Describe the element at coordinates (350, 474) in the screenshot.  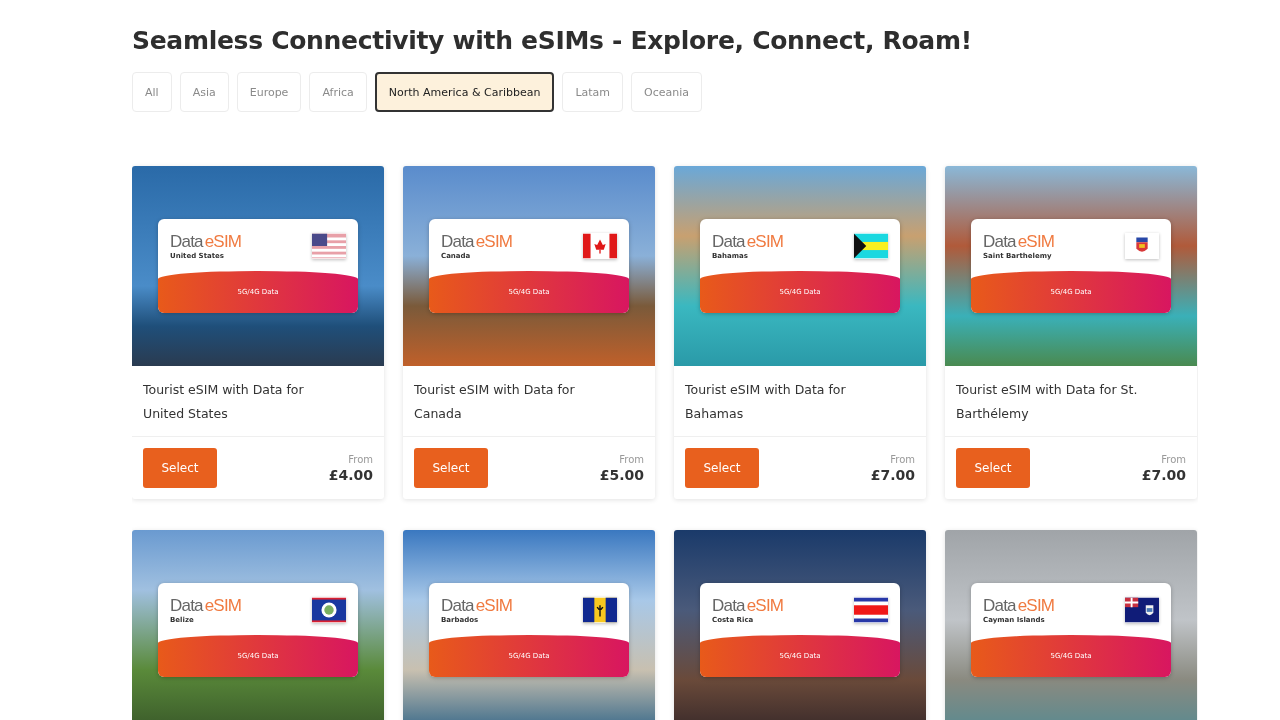
I see `price: £4.00` at that location.